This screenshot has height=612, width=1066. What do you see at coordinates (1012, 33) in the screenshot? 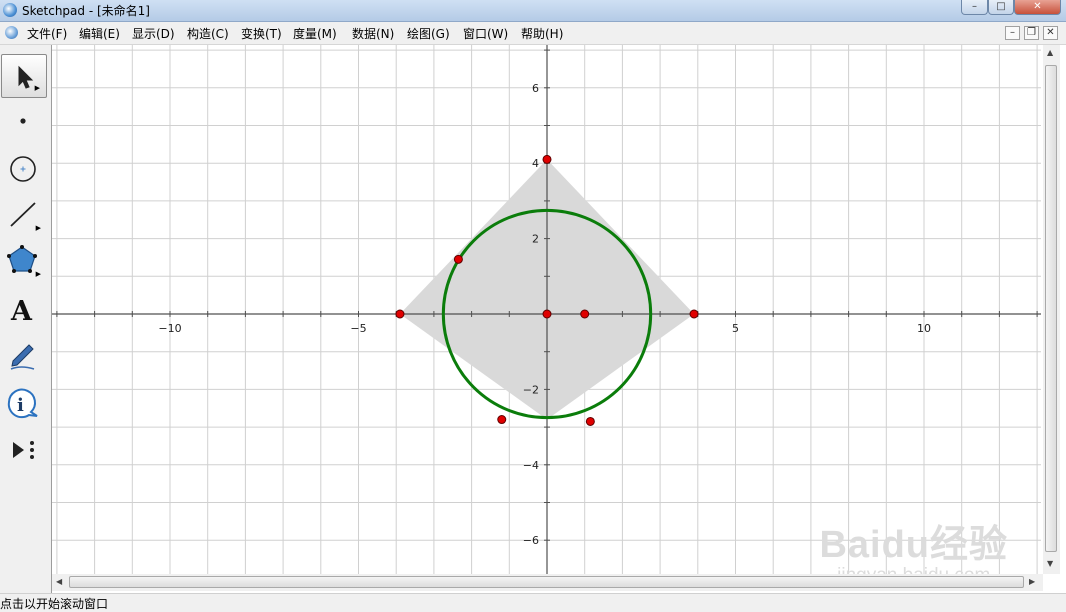
I see `doc-minimize-button: –` at bounding box center [1012, 33].